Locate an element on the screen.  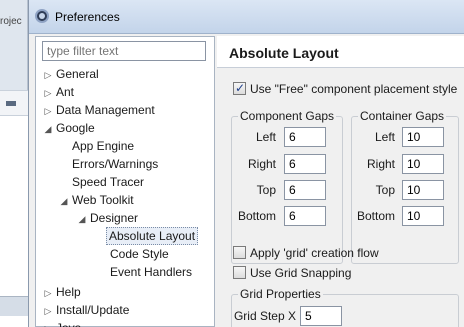
container-top-row: Top is located at coordinates (406, 190).